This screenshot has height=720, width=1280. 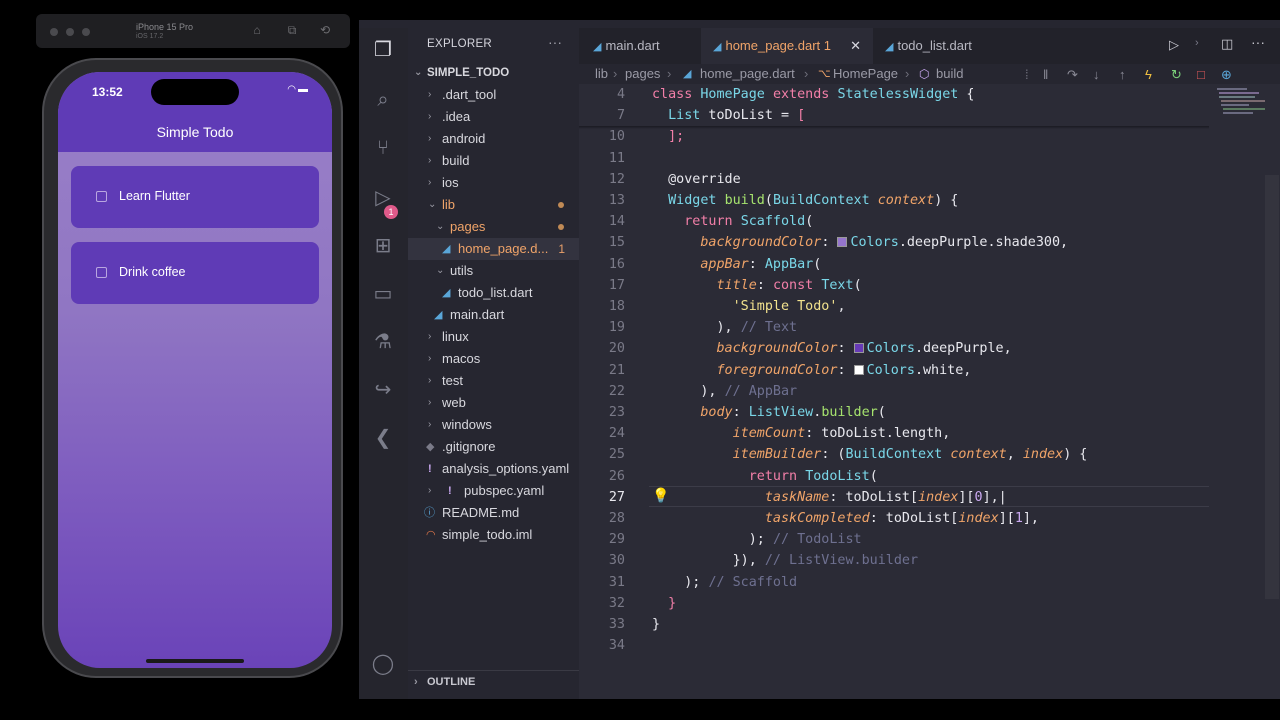 I want to click on line-number: 18, so click(x=616, y=306).